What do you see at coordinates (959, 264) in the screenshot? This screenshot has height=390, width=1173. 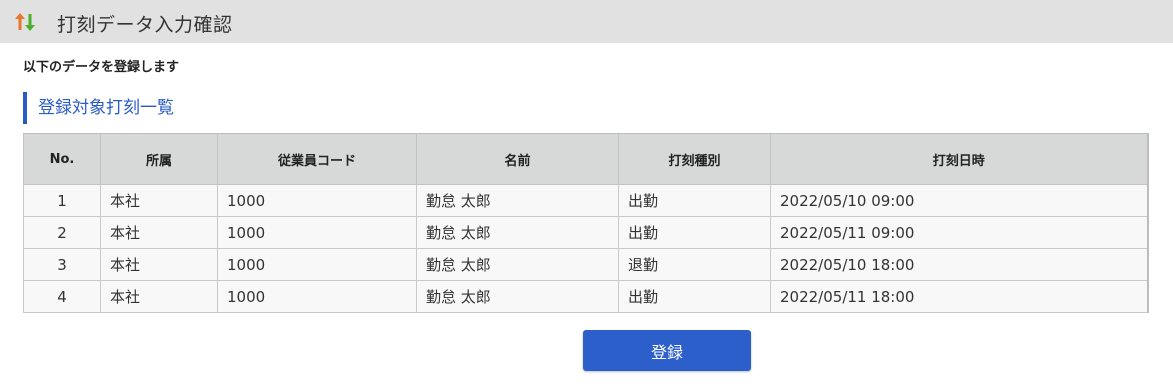 I see `cell-punch-datetime: 2022/05/10 18:00` at bounding box center [959, 264].